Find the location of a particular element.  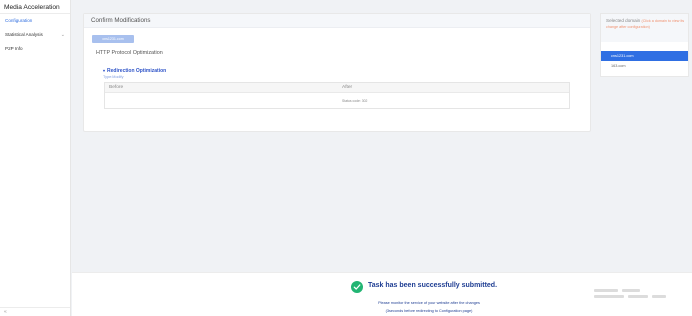

subsection-title: ▾ Redirection Optimization is located at coordinates (134, 71).